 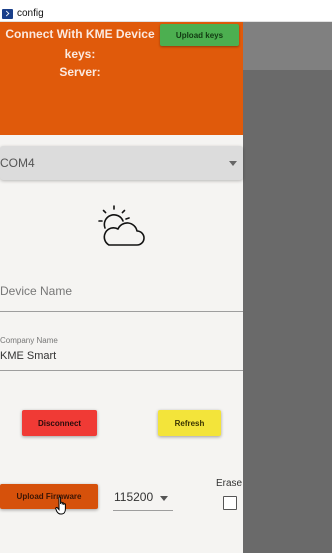 I want to click on window-titlebar: config, so click(x=166, y=11).